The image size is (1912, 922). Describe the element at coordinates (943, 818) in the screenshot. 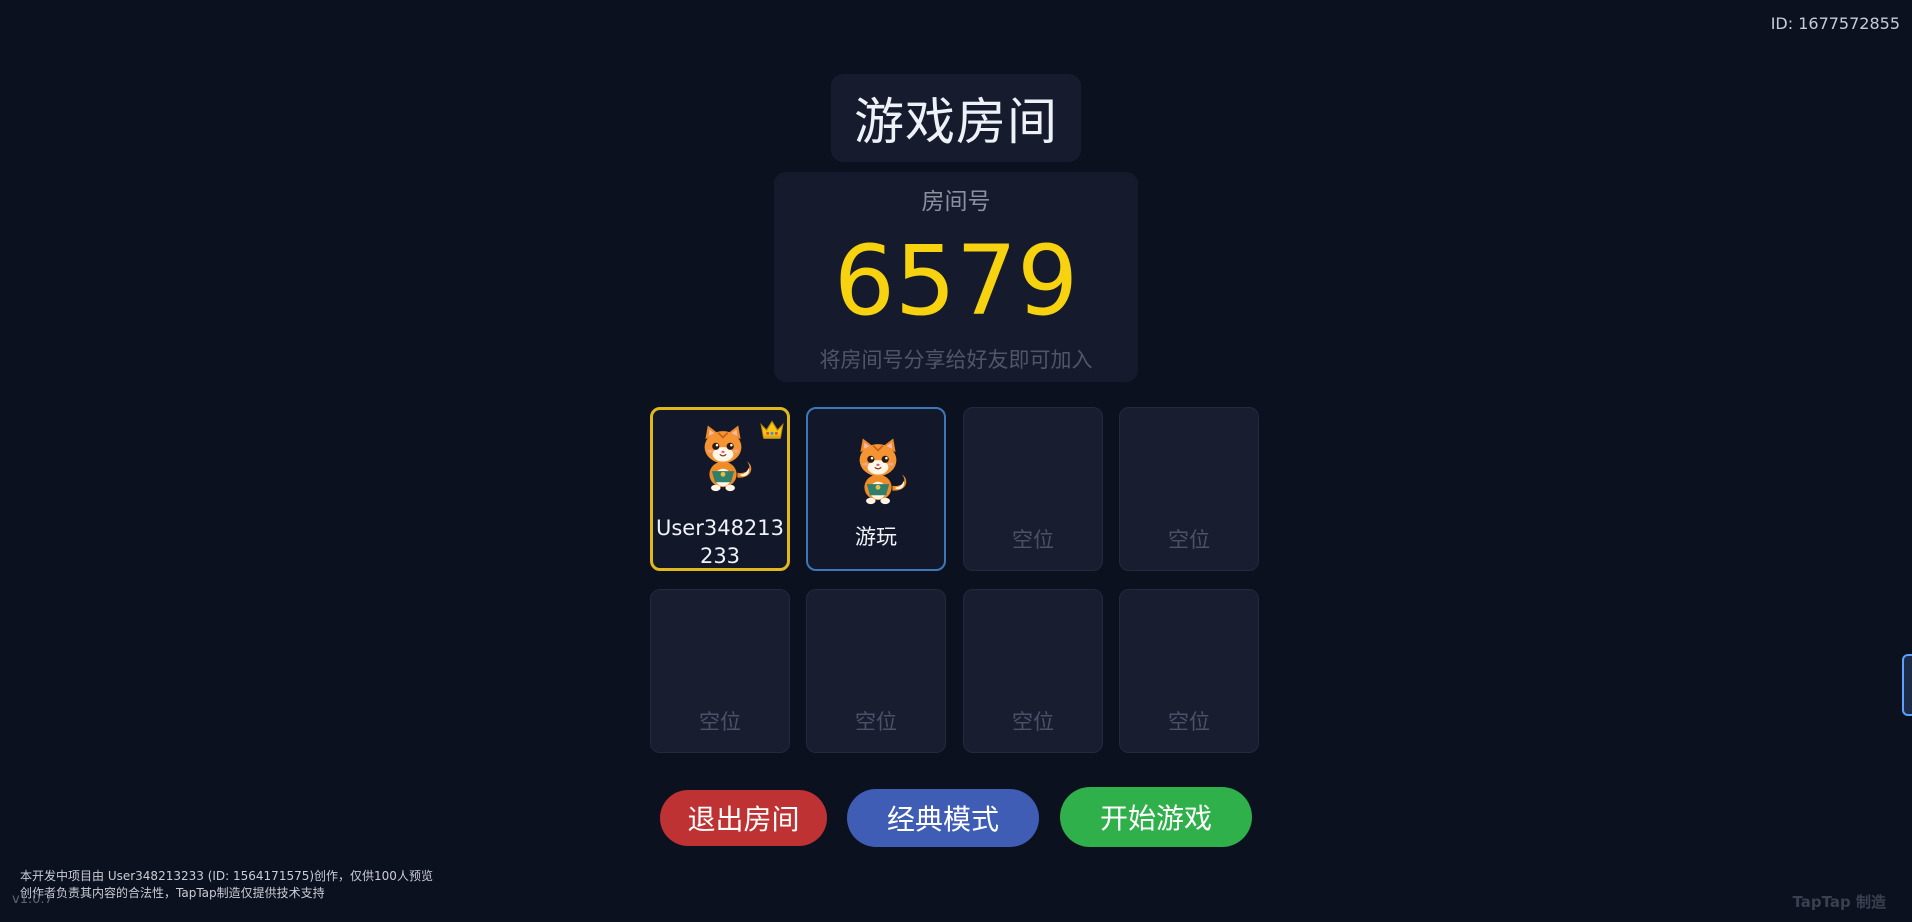

I see `game-mode-button: 经典模式` at that location.